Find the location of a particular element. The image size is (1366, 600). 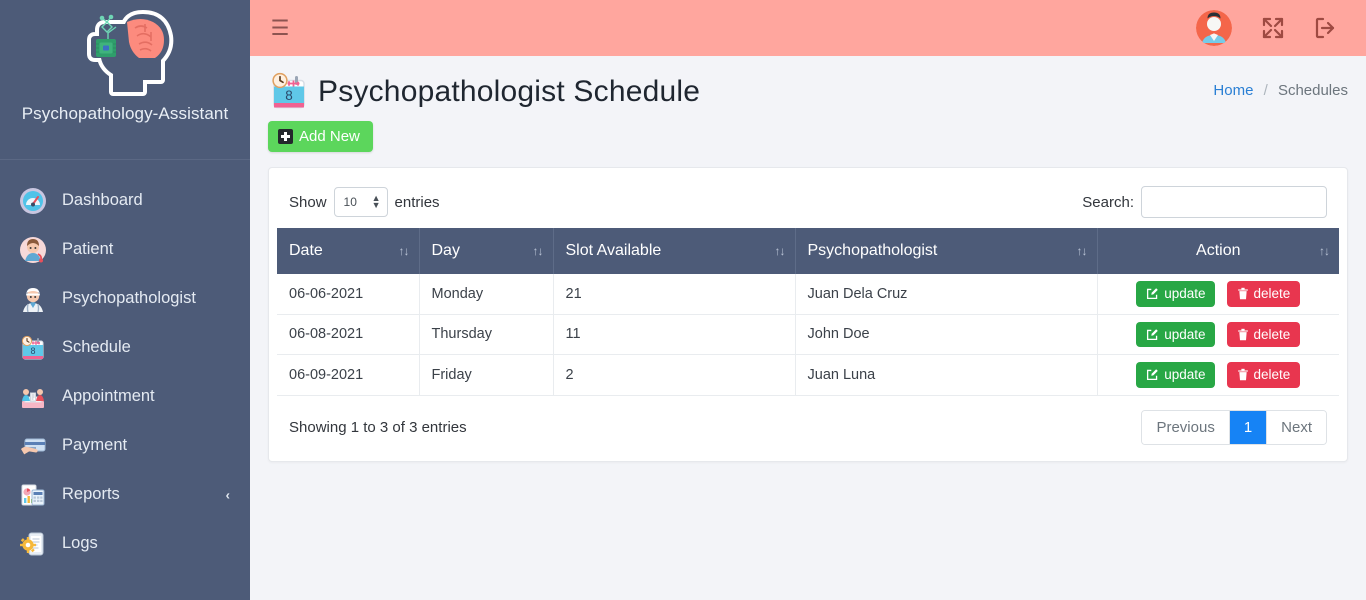

cell-psychopathologist: Juan Luna is located at coordinates (946, 375).